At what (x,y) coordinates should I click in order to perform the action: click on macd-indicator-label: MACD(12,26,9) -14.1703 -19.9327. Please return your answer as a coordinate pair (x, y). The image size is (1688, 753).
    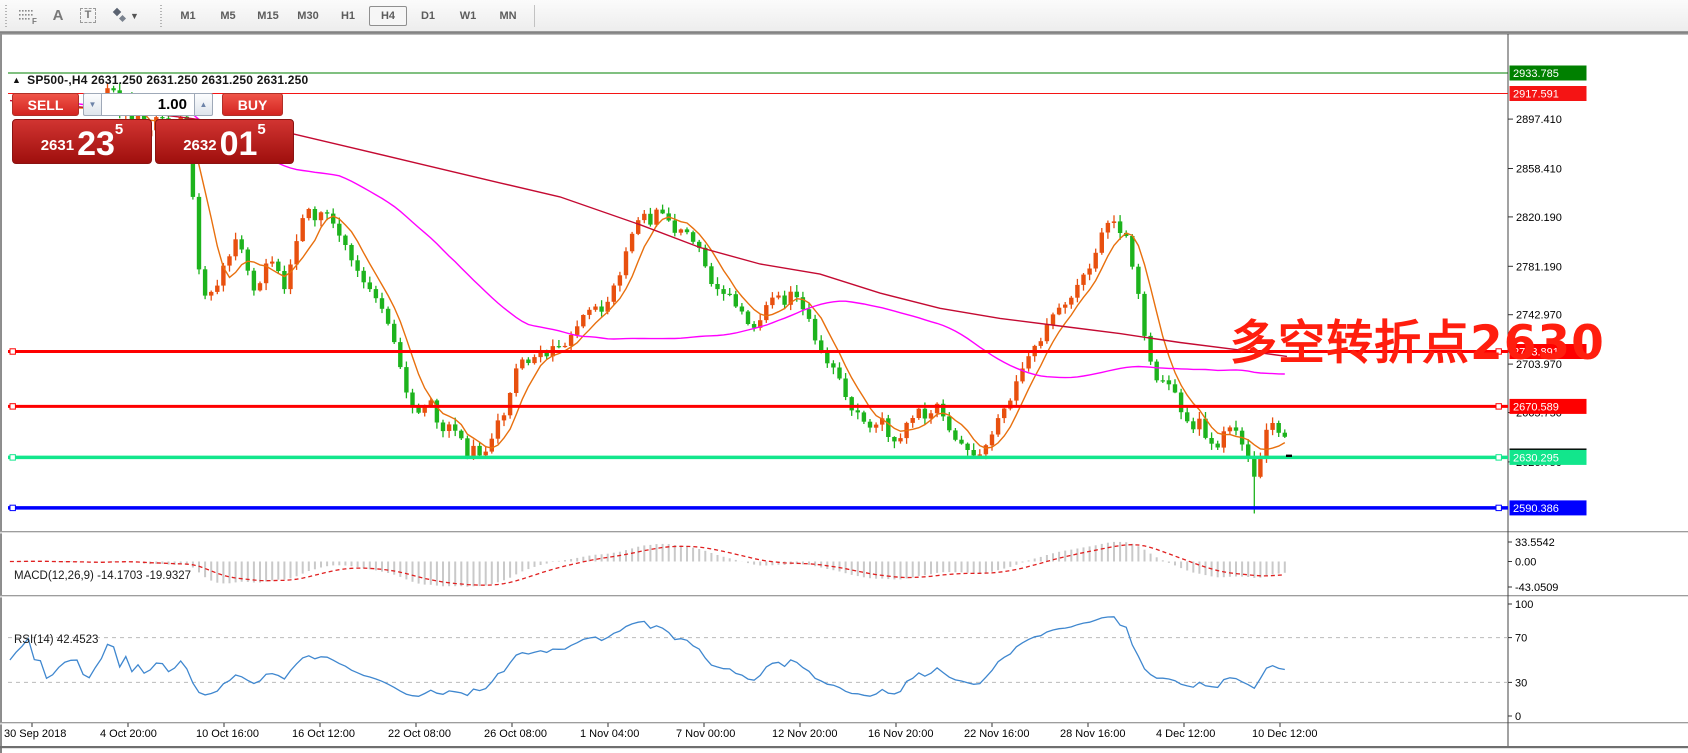
    Looking at the image, I should click on (103, 576).